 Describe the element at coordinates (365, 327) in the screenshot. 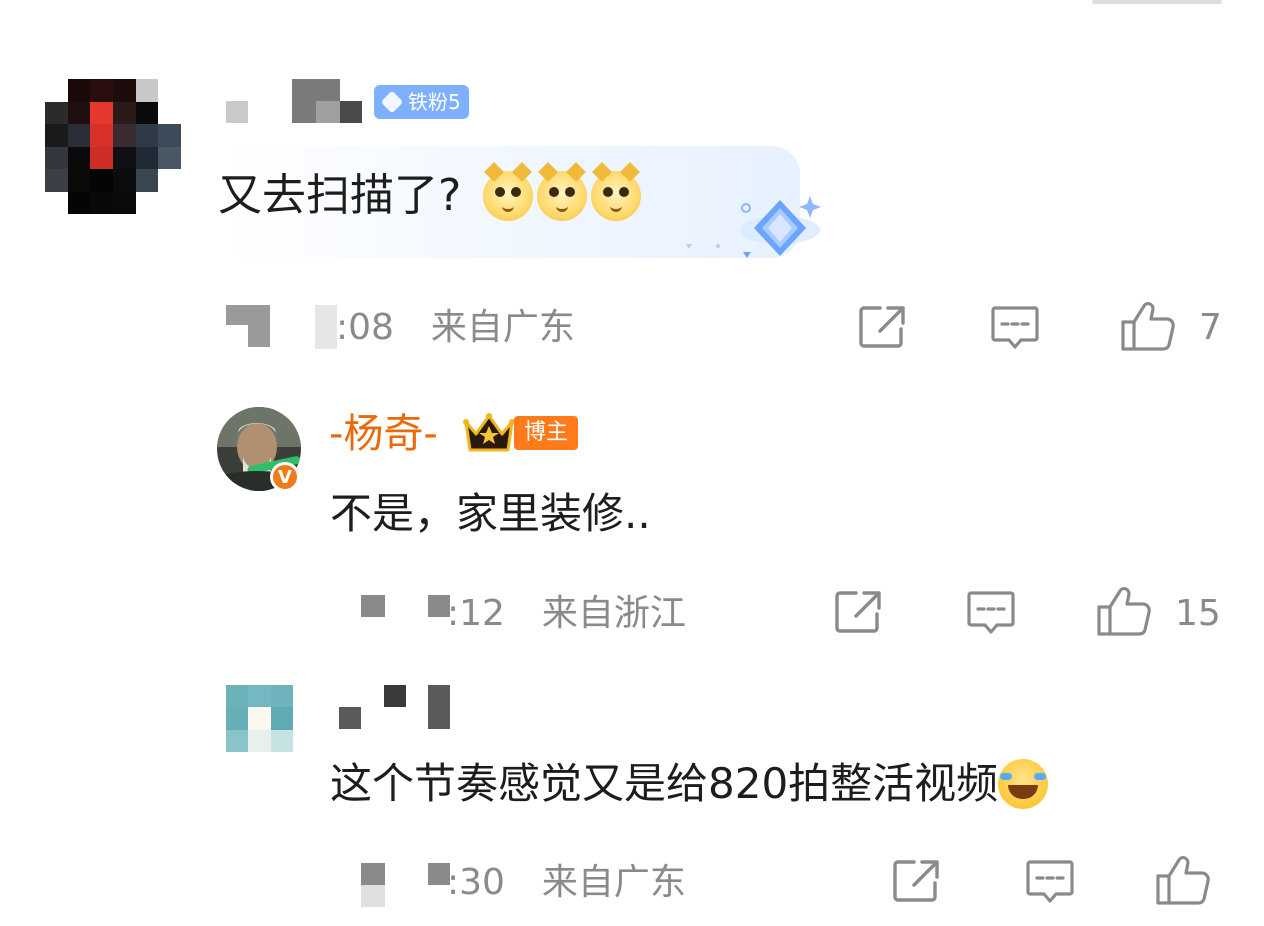

I see `comment-time: :08` at that location.